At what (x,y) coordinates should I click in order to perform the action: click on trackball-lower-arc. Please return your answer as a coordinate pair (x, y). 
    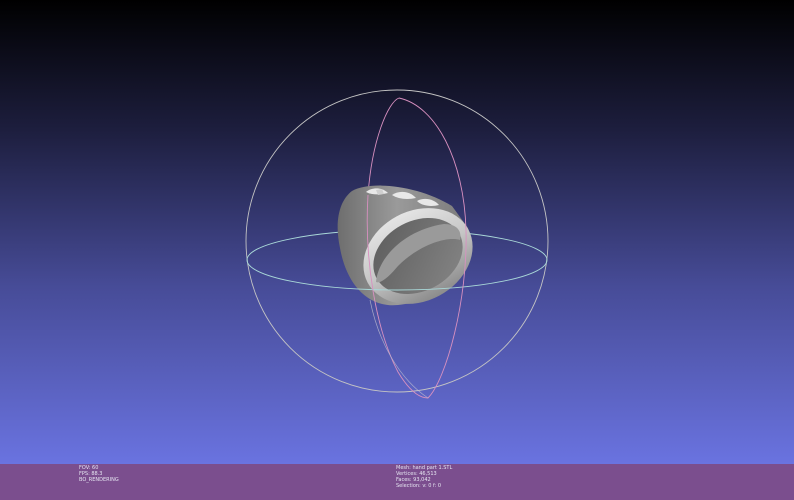
    Looking at the image, I should click on (399, 349).